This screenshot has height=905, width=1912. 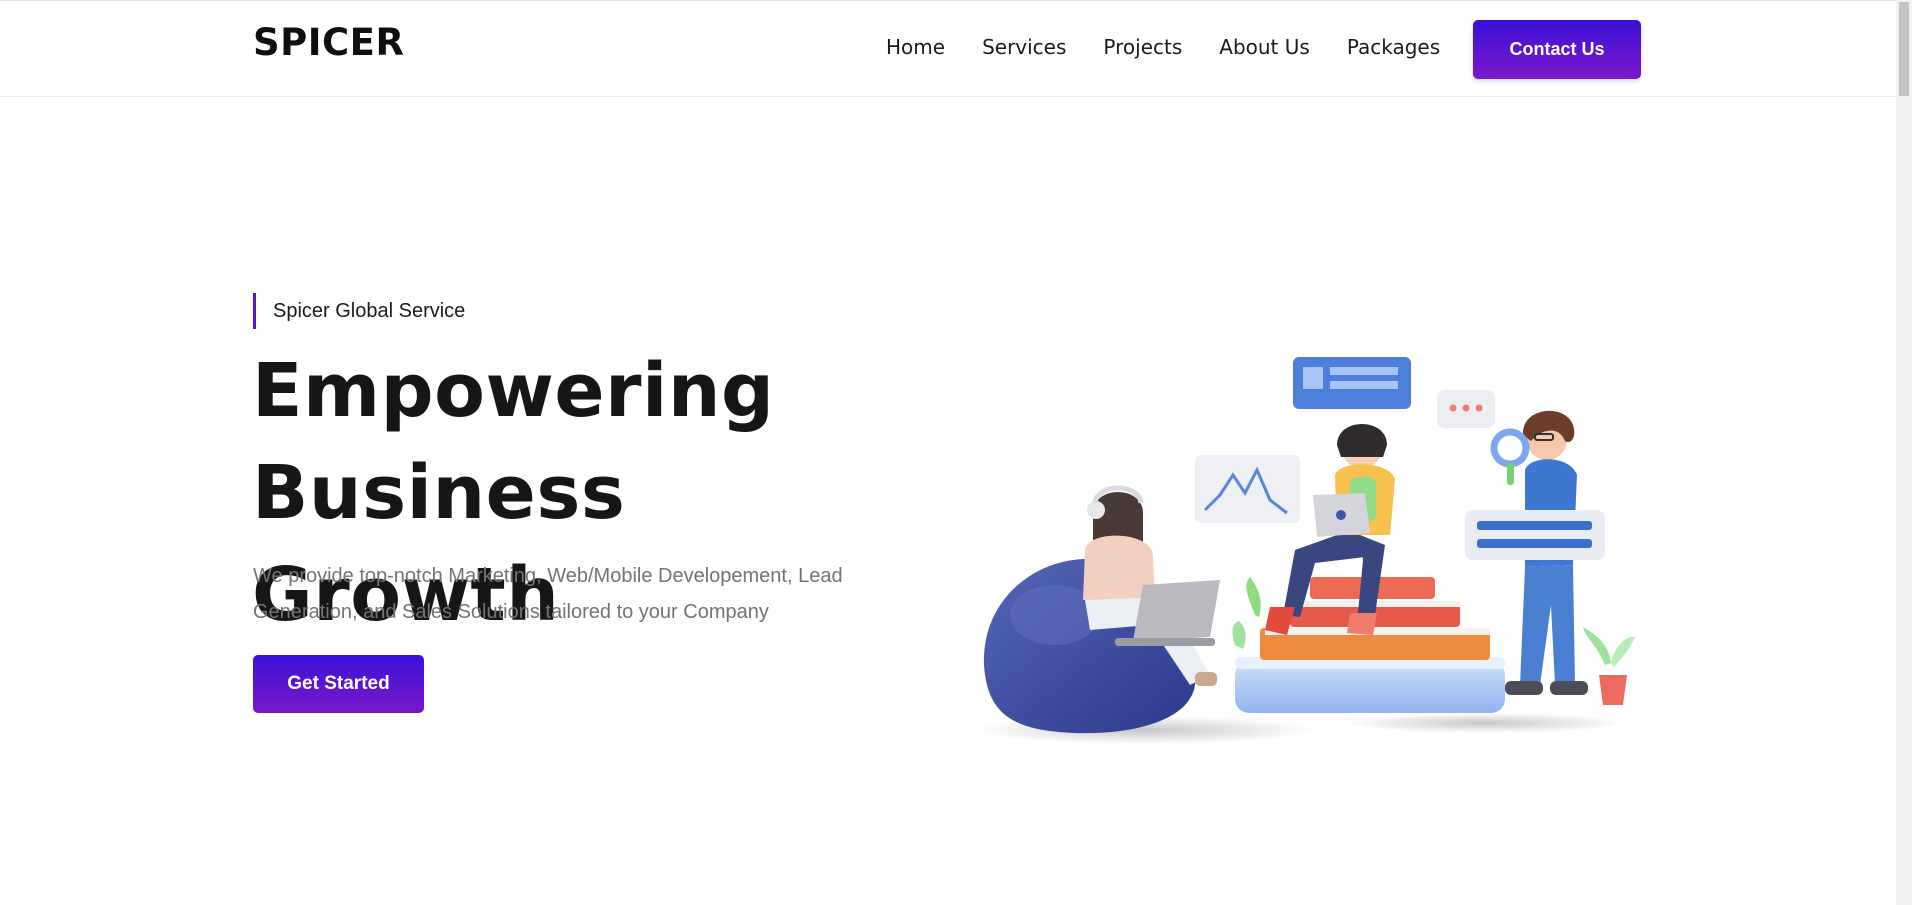 I want to click on nav-home: Home, so click(x=915, y=47).